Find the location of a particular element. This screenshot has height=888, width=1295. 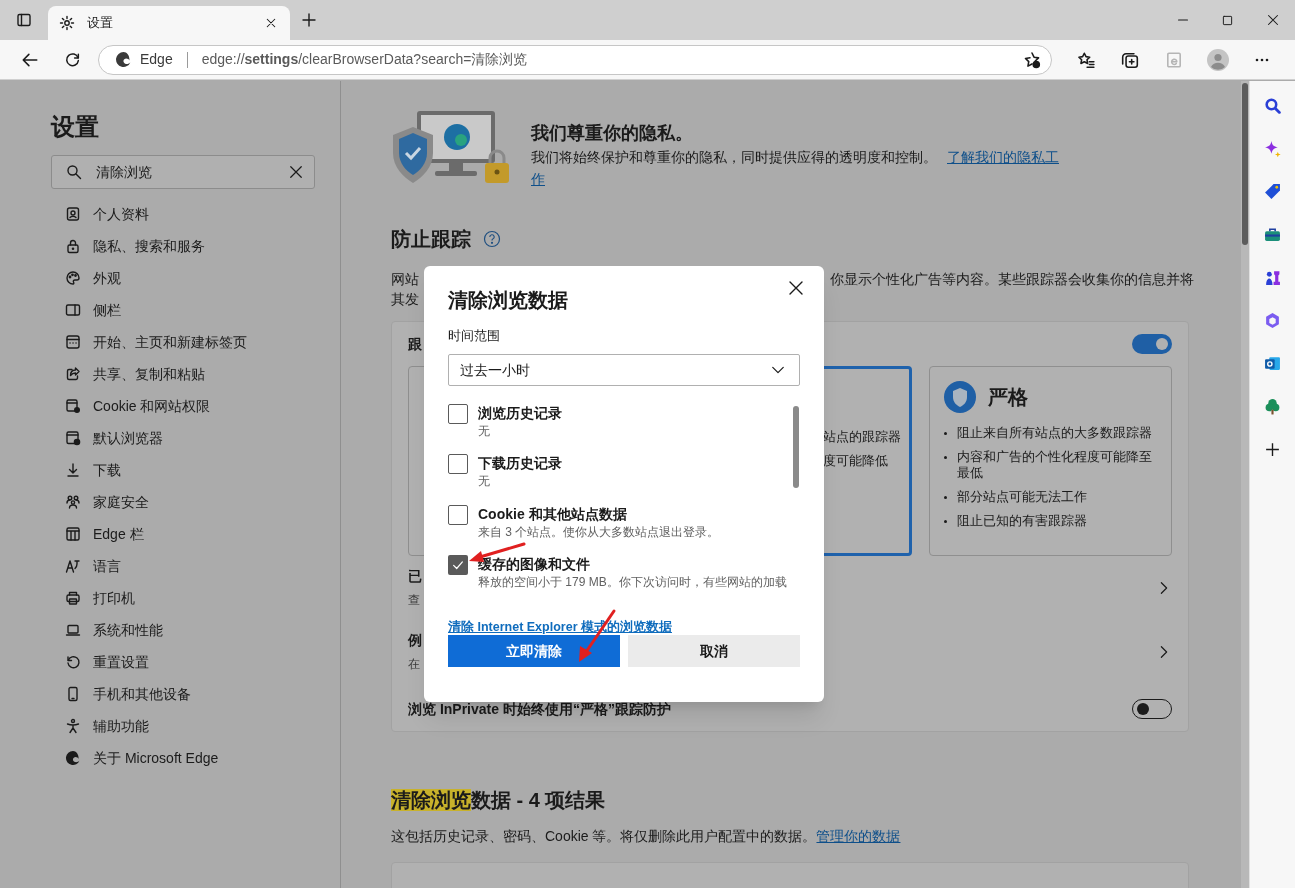

nav-item: 语言 is located at coordinates (195, 566).